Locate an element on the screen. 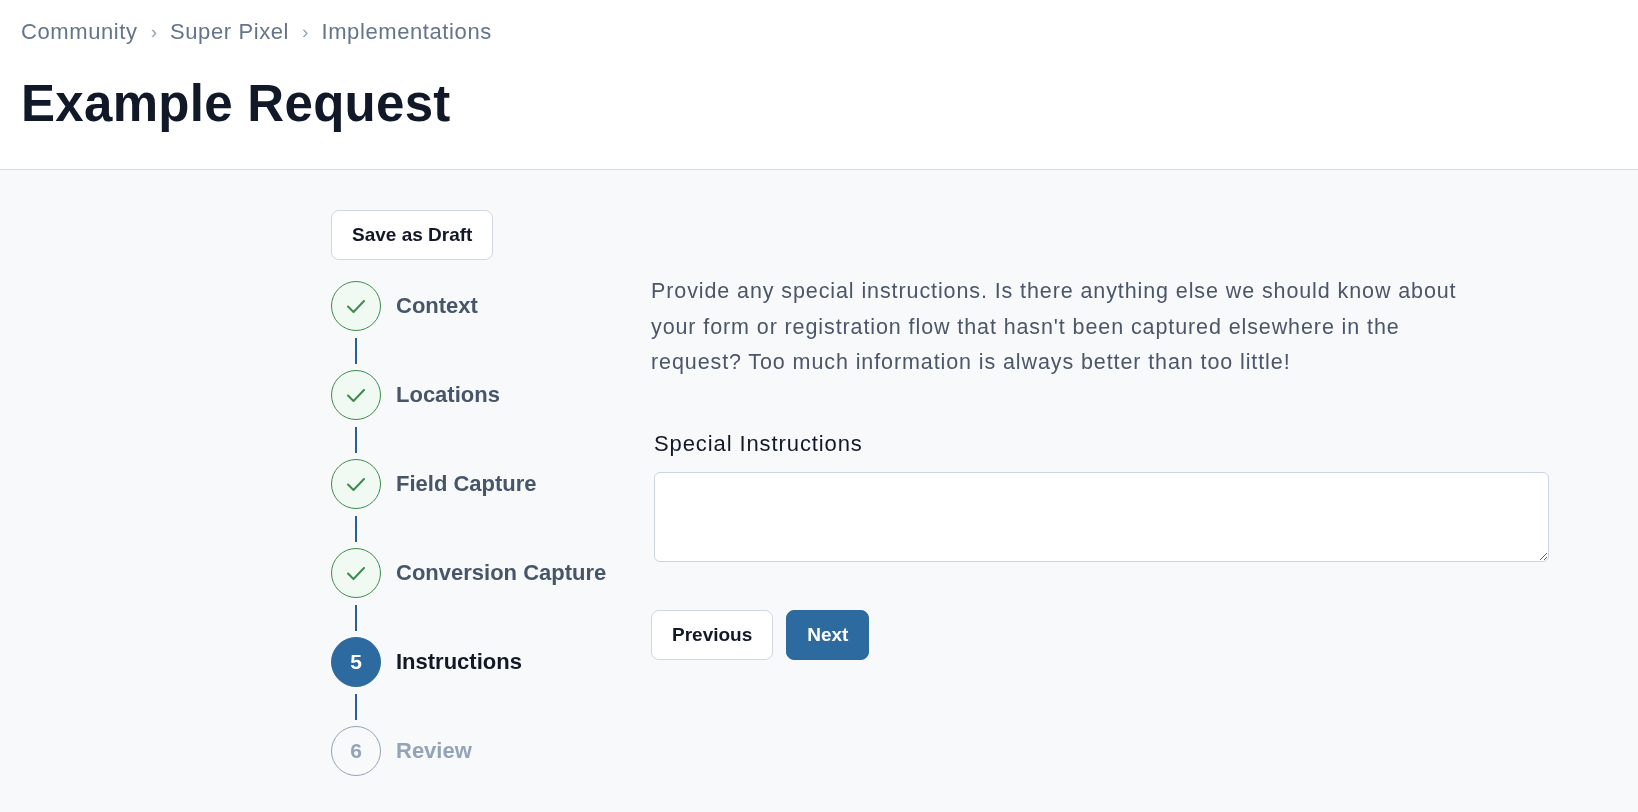  breadcrumb-link: Super Pixel is located at coordinates (230, 32).